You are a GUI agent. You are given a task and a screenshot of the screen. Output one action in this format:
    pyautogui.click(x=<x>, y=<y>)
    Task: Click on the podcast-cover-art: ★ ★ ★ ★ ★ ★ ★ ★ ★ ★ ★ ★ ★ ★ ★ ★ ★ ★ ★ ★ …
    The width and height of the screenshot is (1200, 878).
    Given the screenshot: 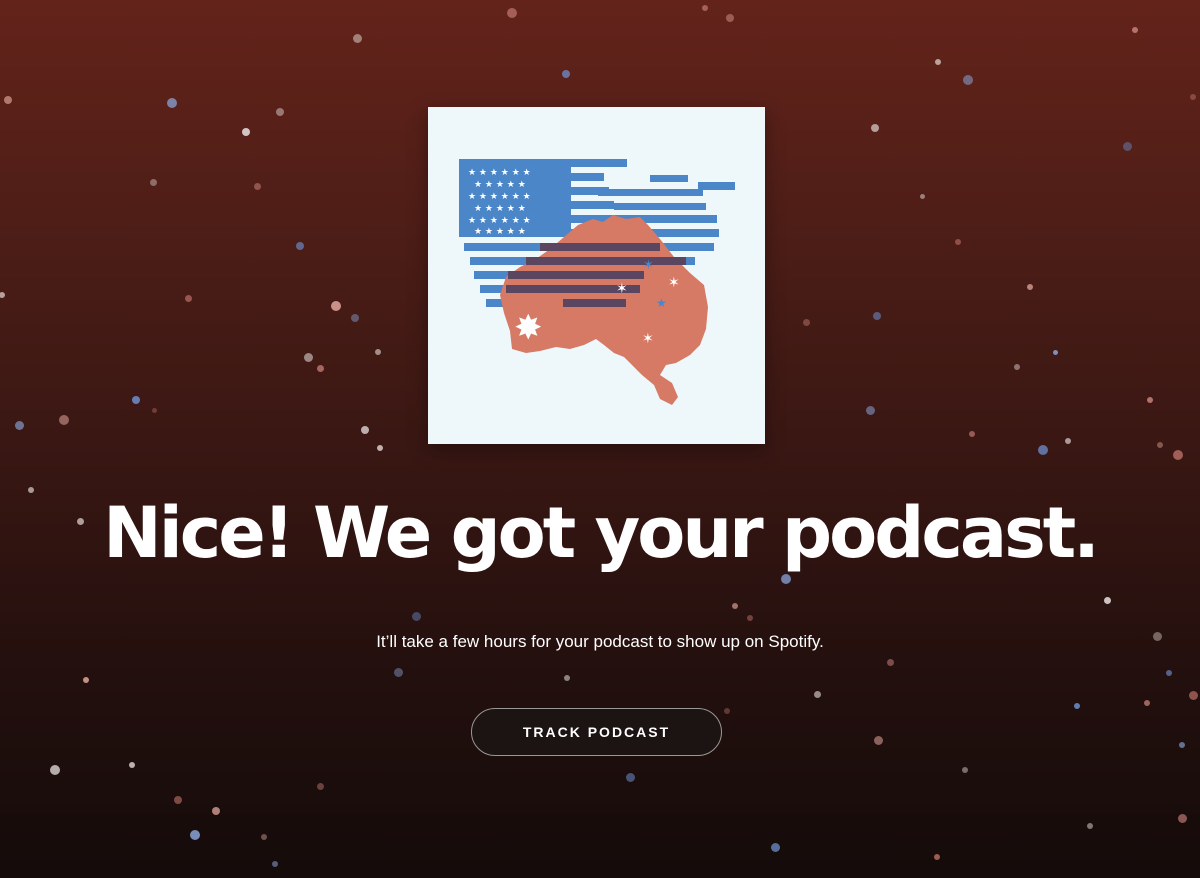 What is the action you would take?
    pyautogui.click(x=596, y=275)
    